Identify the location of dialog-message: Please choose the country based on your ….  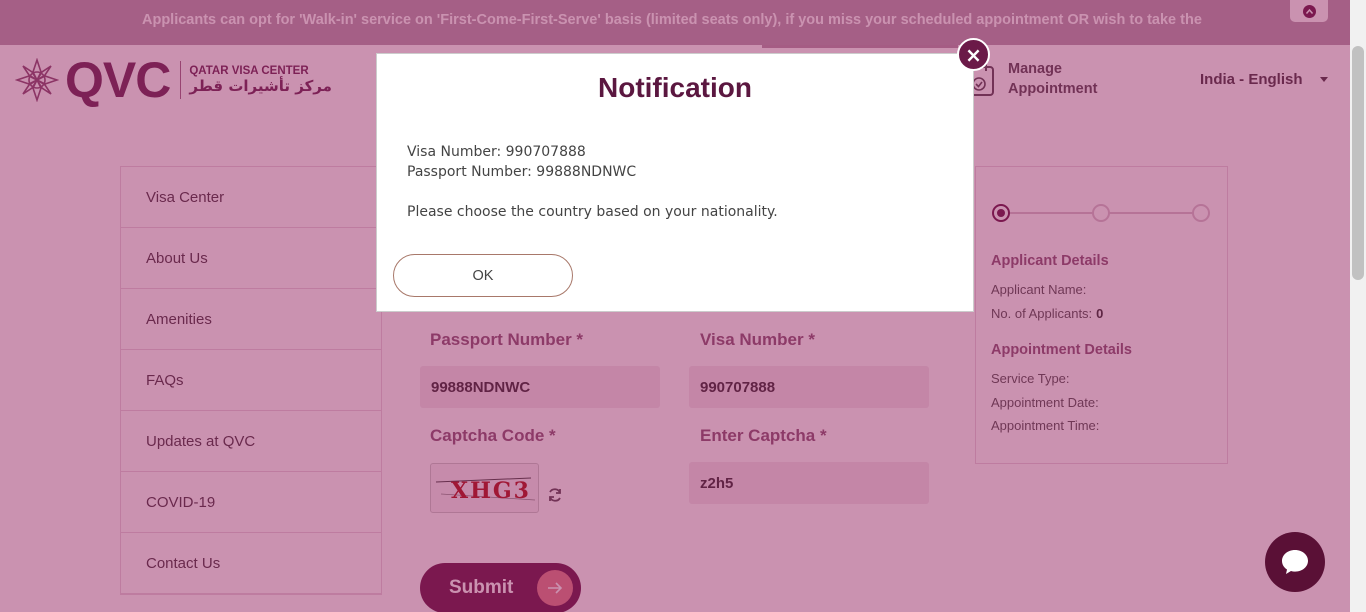
(592, 212).